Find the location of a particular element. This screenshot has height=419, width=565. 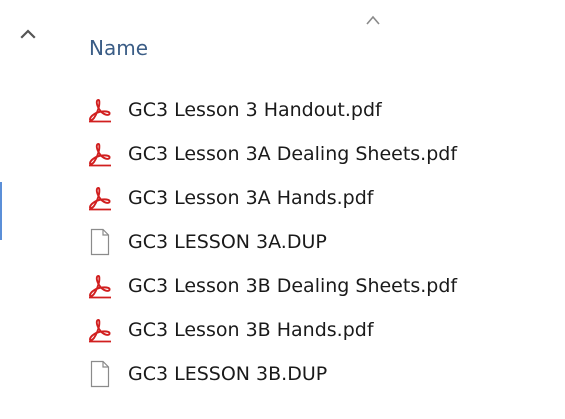

file-row: GC3 Lesson 3A Hands.pdf is located at coordinates (323, 198).